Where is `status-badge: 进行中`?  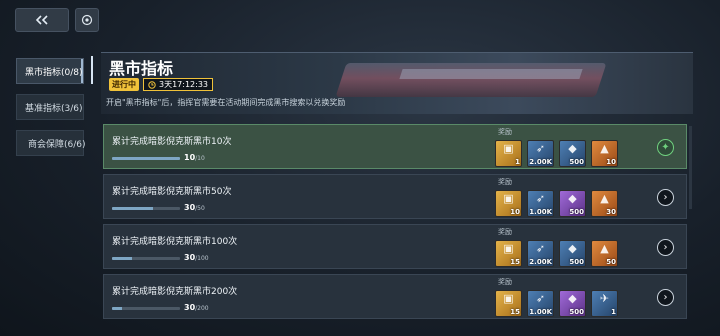 status-badge: 进行中 is located at coordinates (124, 84).